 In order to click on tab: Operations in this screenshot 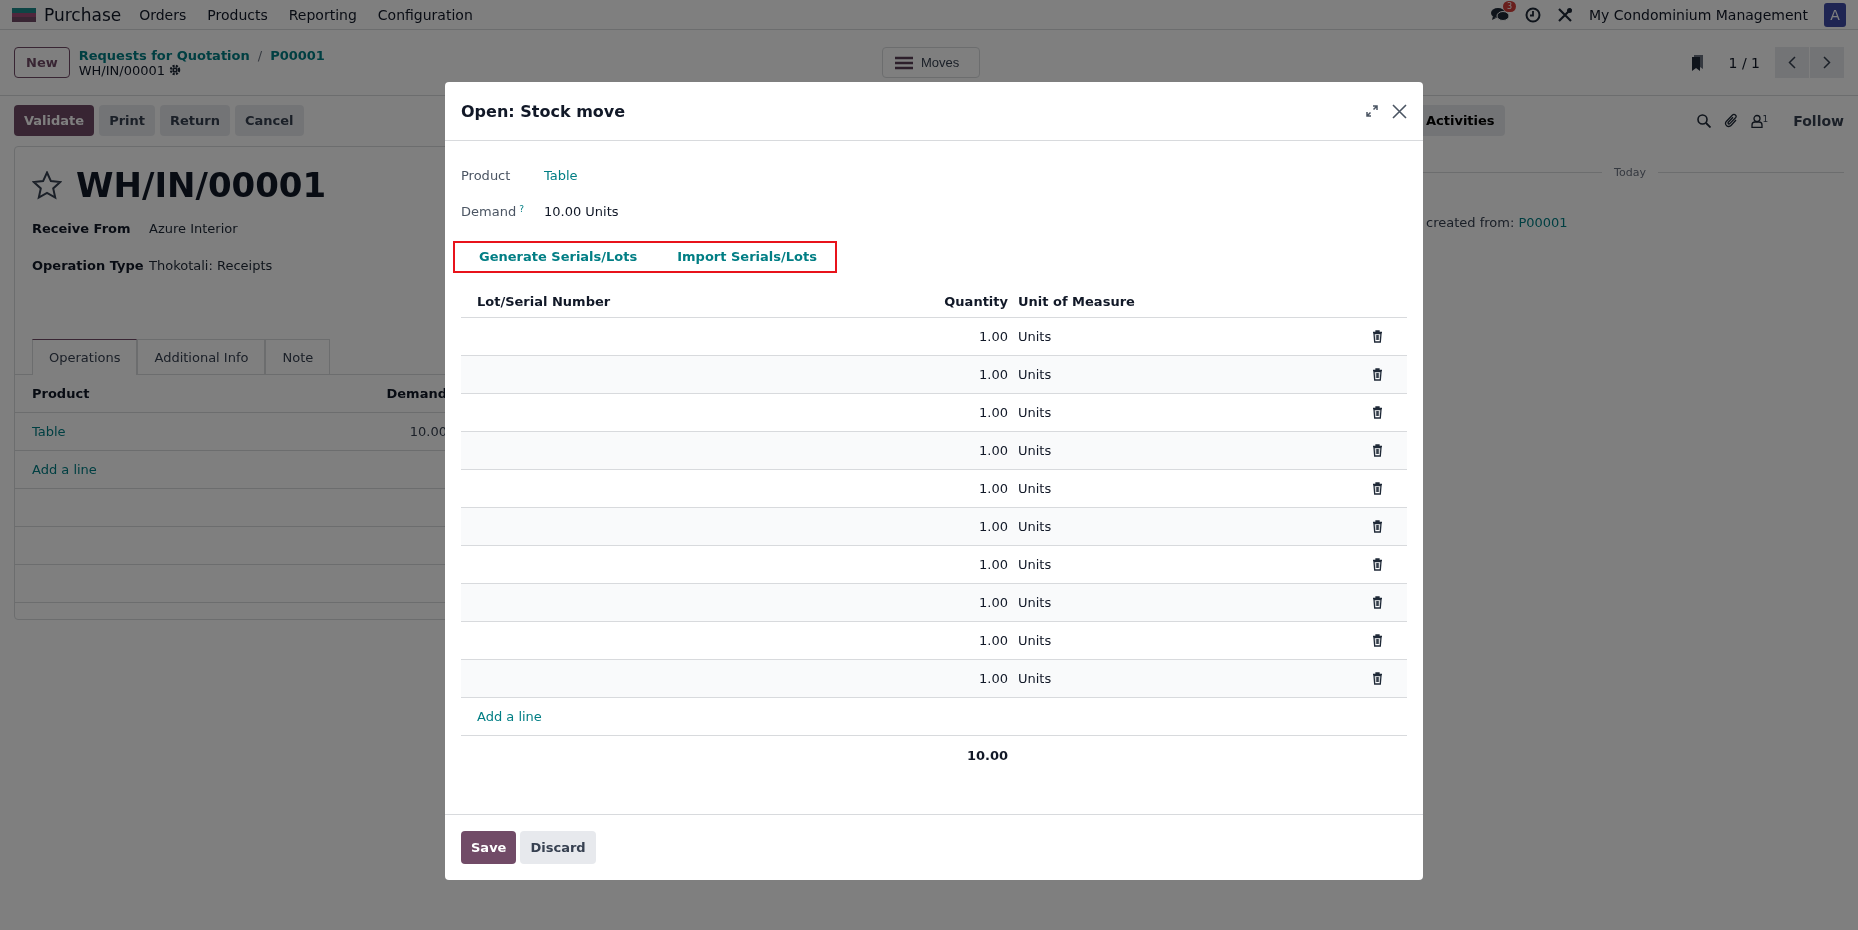, I will do `click(85, 357)`.